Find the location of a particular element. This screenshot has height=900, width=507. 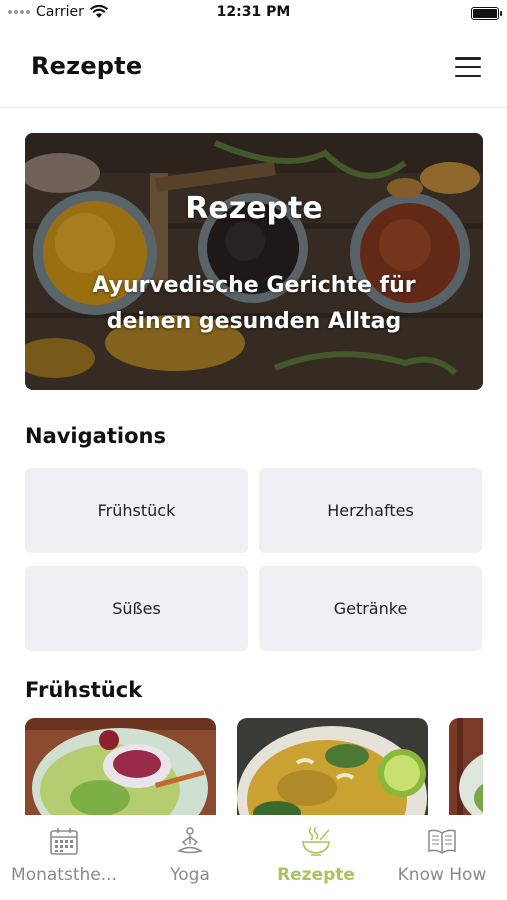

hero-title: Rezepte is located at coordinates (254, 208).